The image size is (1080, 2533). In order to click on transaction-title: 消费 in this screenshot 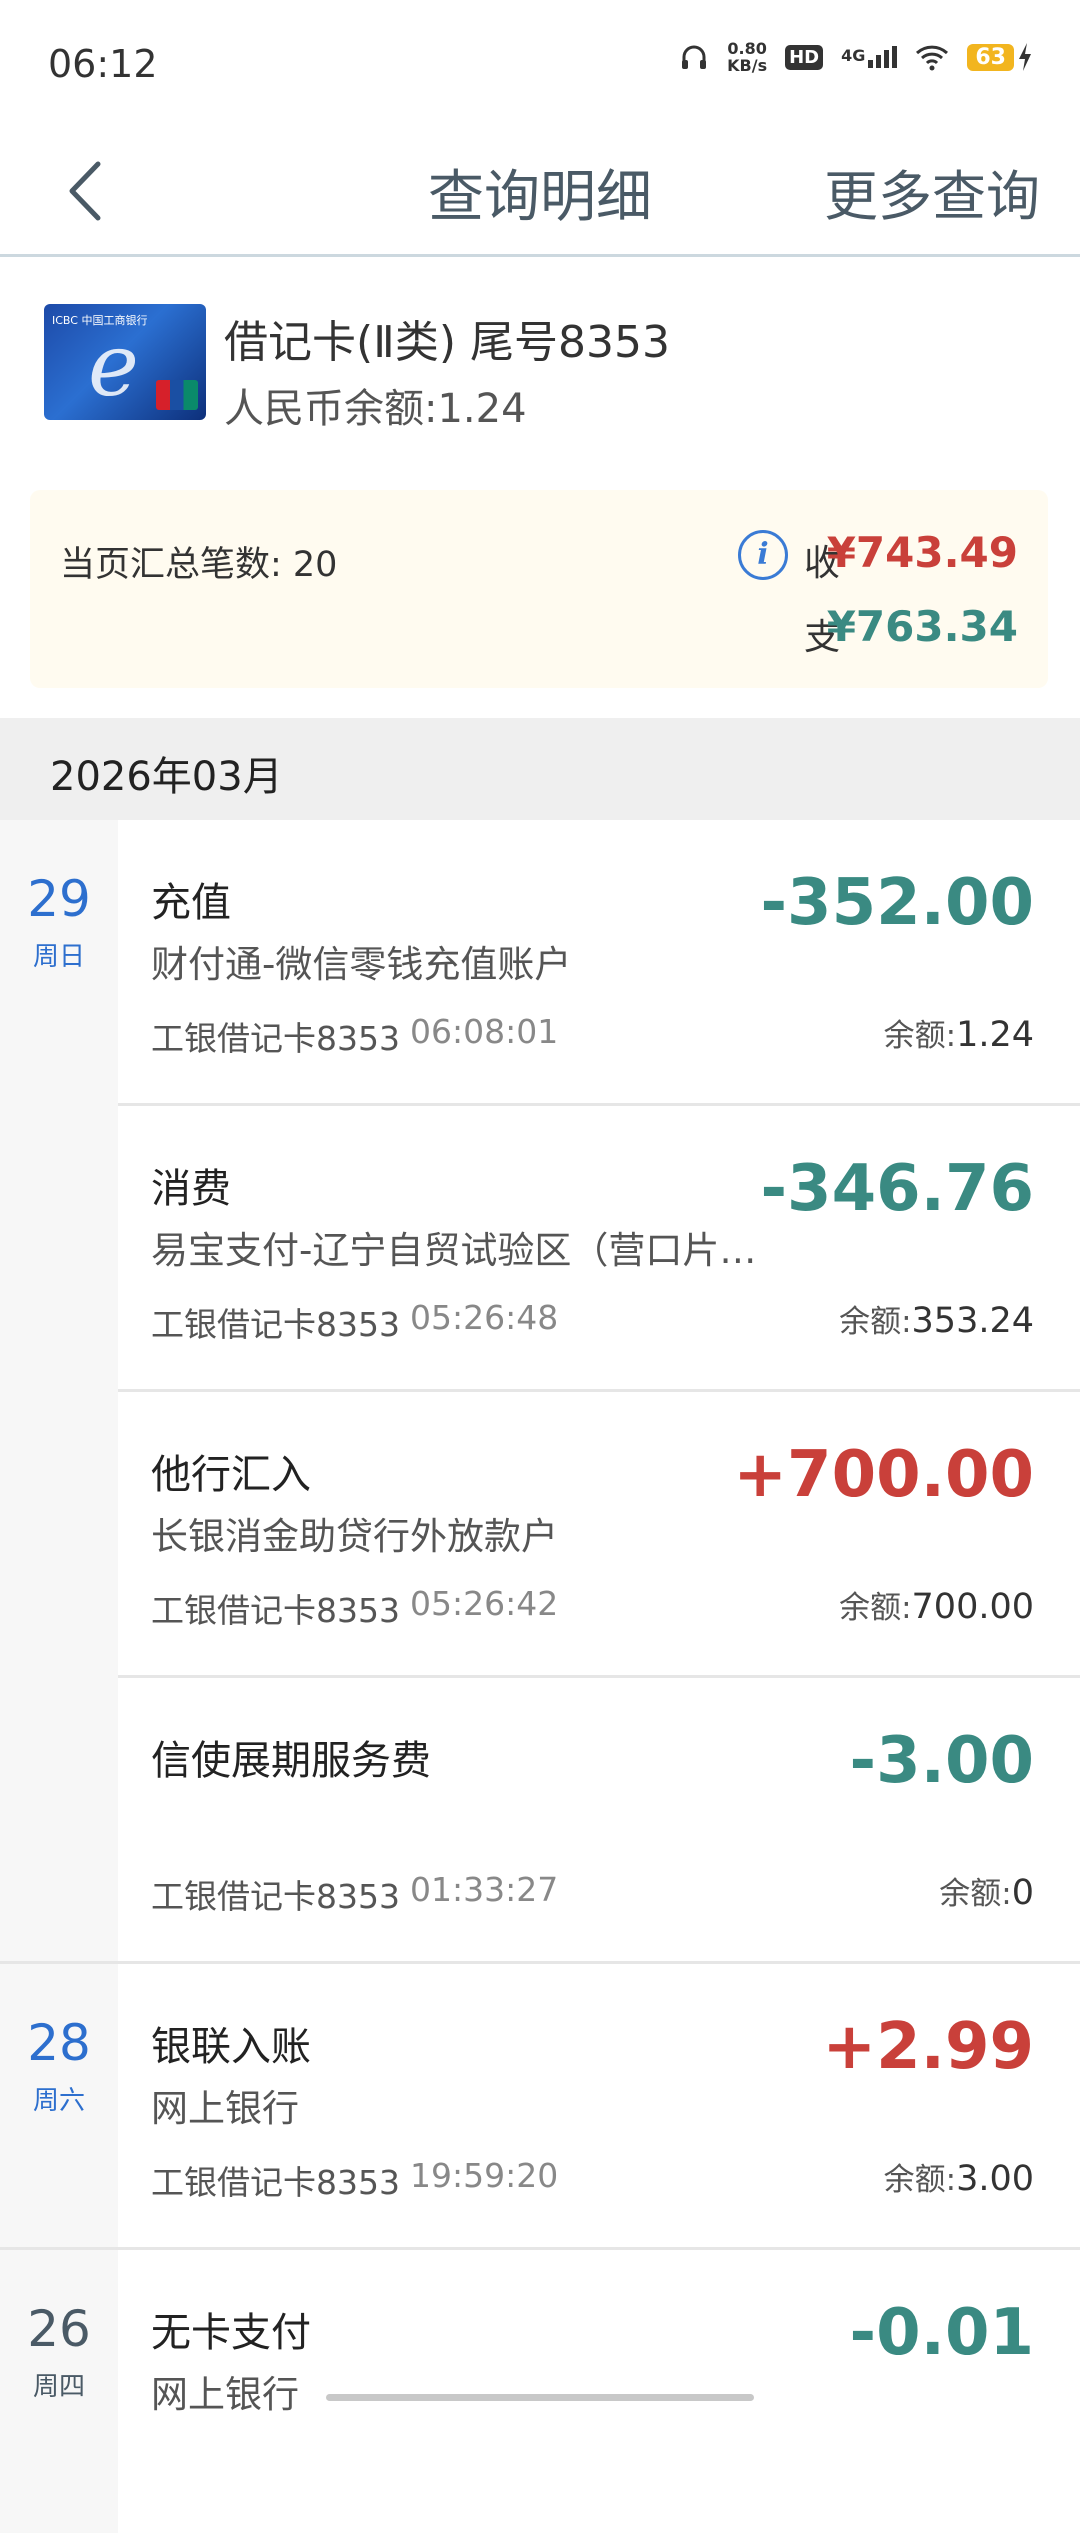, I will do `click(191, 1189)`.